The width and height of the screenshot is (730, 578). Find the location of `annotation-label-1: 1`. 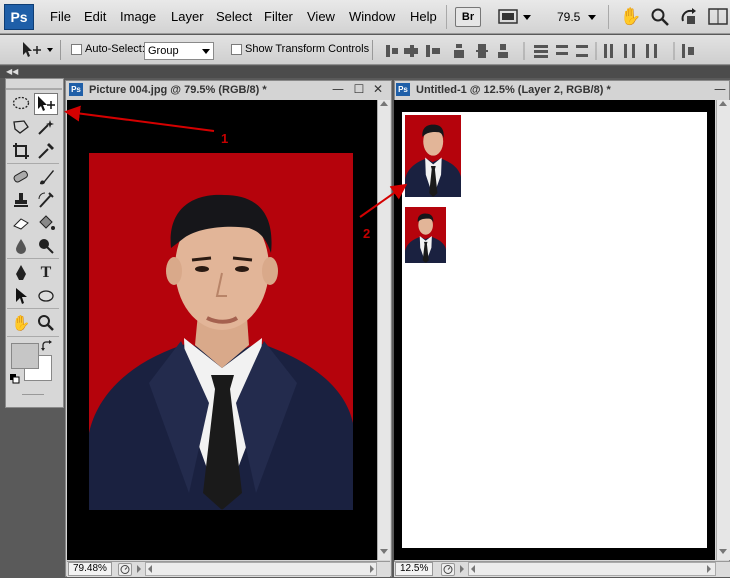

annotation-label-1: 1 is located at coordinates (225, 138).